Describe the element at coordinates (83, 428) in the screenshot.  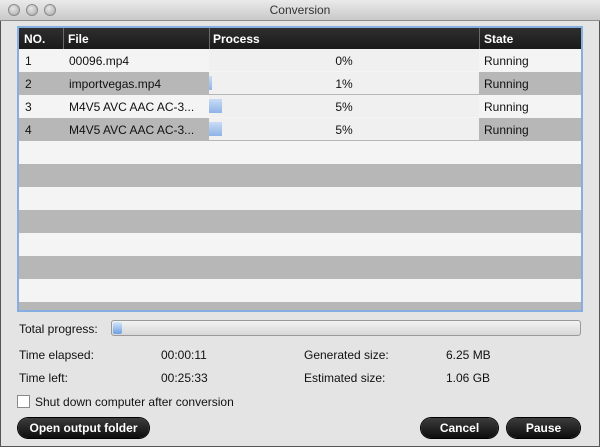
I see `open-output-folder-button: Open output folder` at that location.